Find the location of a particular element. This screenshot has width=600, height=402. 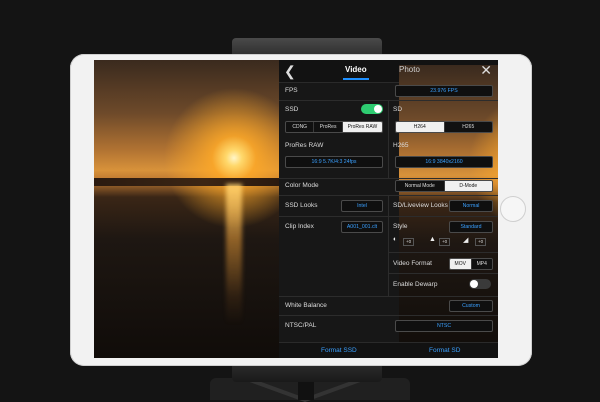

sun-reflection is located at coordinates (234, 254).